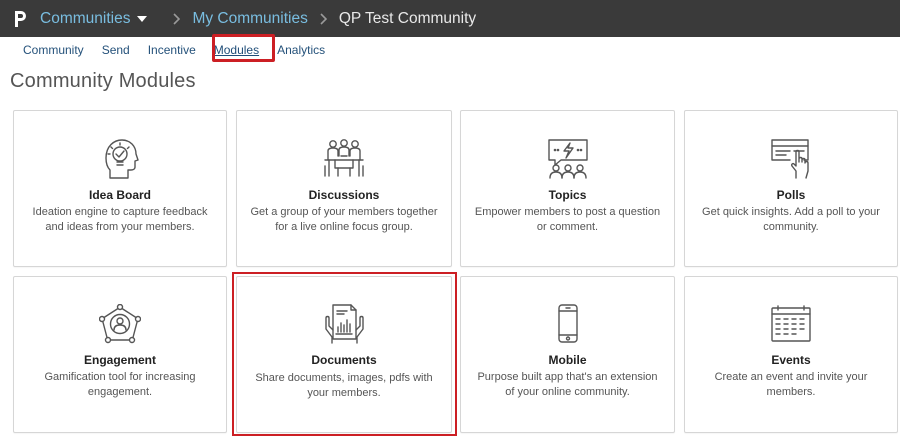 This screenshot has height=447, width=900. I want to click on poll-card-hand-icon, so click(791, 159).